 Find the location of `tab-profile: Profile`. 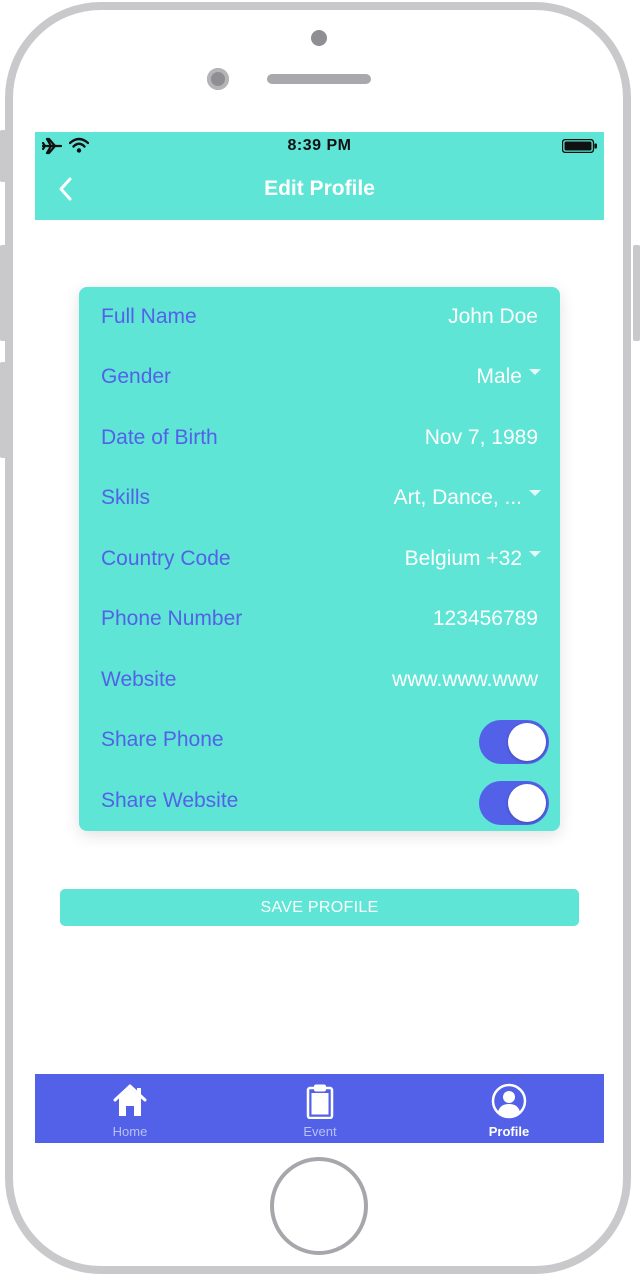

tab-profile: Profile is located at coordinates (509, 1108).